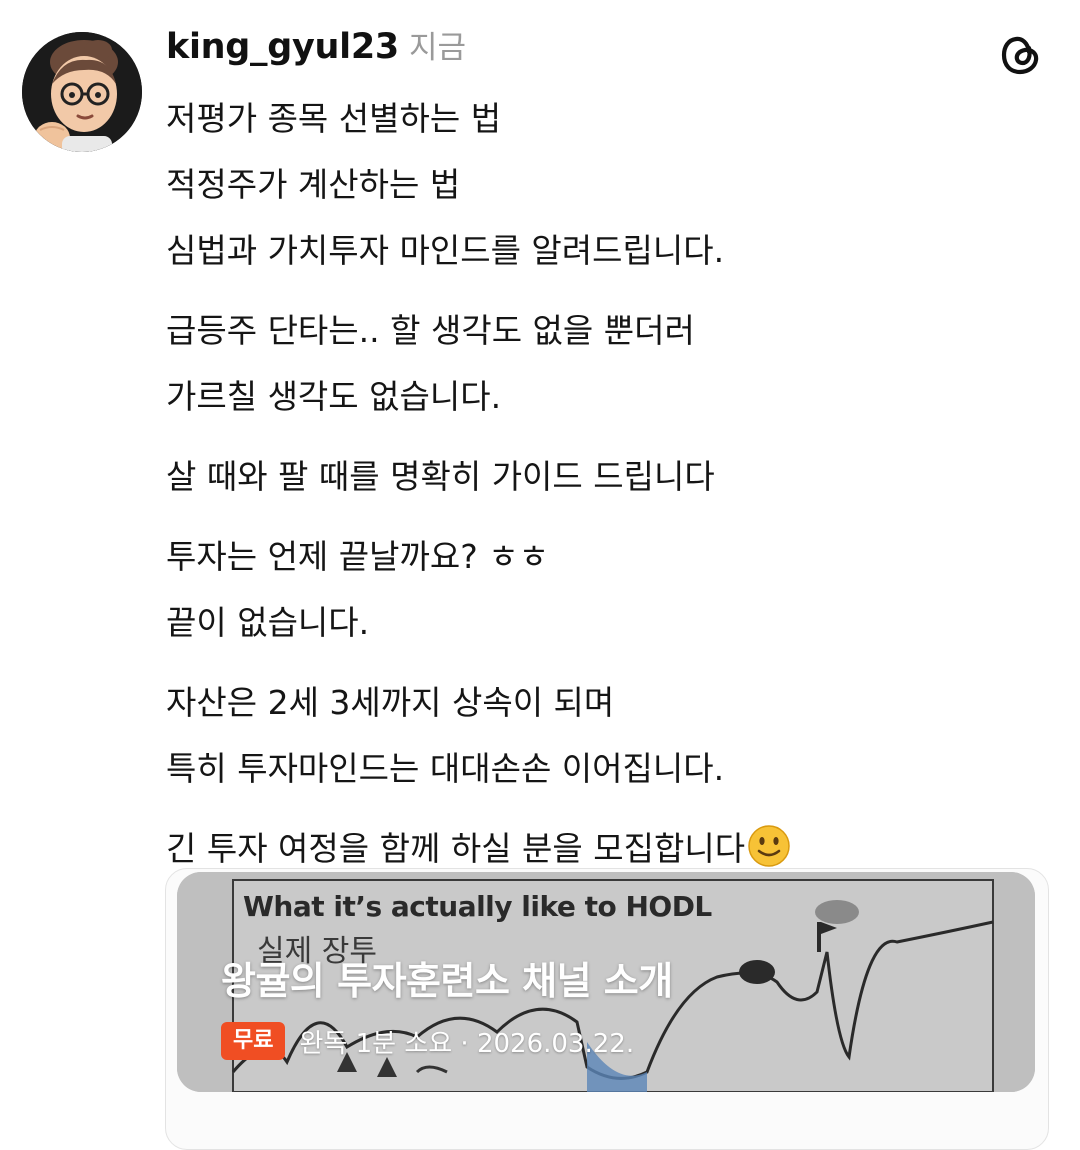 The width and height of the screenshot is (1080, 1150). I want to click on slightly-smiling-face-icon, so click(769, 846).